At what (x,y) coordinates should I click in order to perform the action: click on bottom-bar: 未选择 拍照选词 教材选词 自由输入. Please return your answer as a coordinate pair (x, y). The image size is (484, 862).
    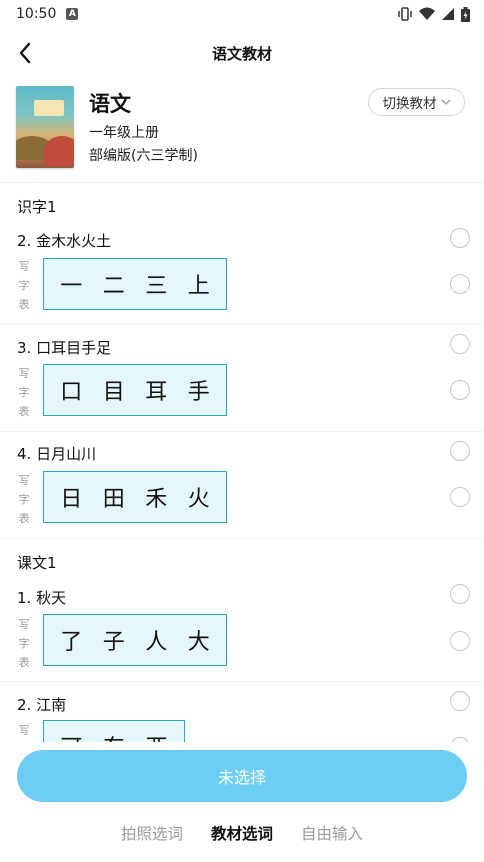
    Looking at the image, I should click on (242, 802).